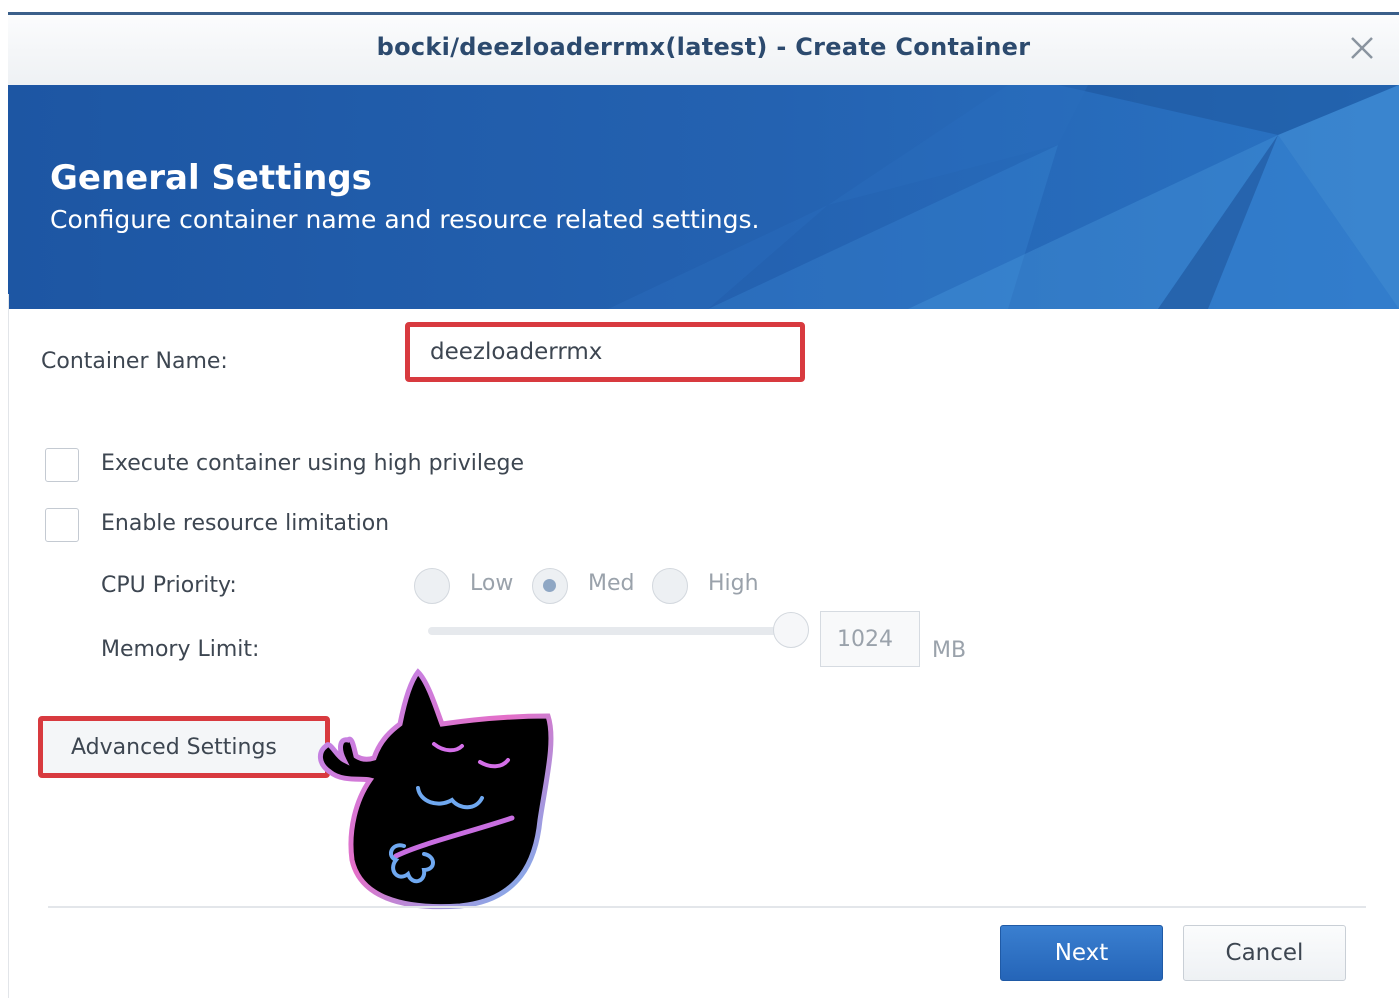 This screenshot has height=998, width=1399. What do you see at coordinates (707, 907) in the screenshot?
I see `footer-divider` at bounding box center [707, 907].